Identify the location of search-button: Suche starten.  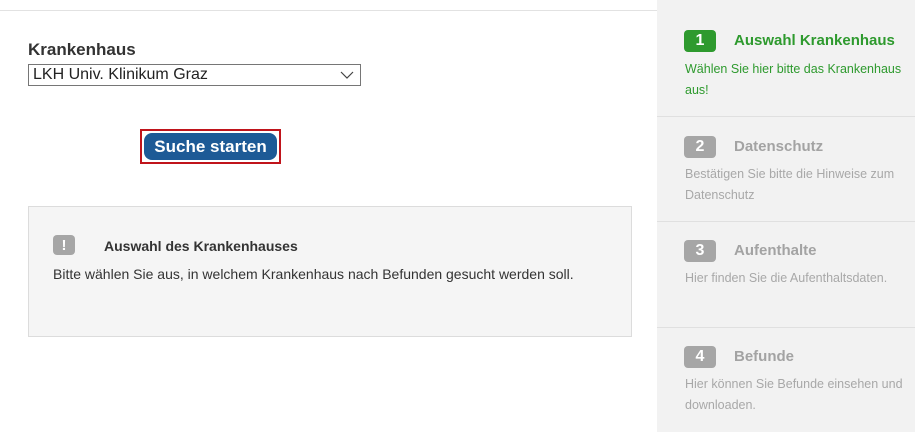
(210, 146).